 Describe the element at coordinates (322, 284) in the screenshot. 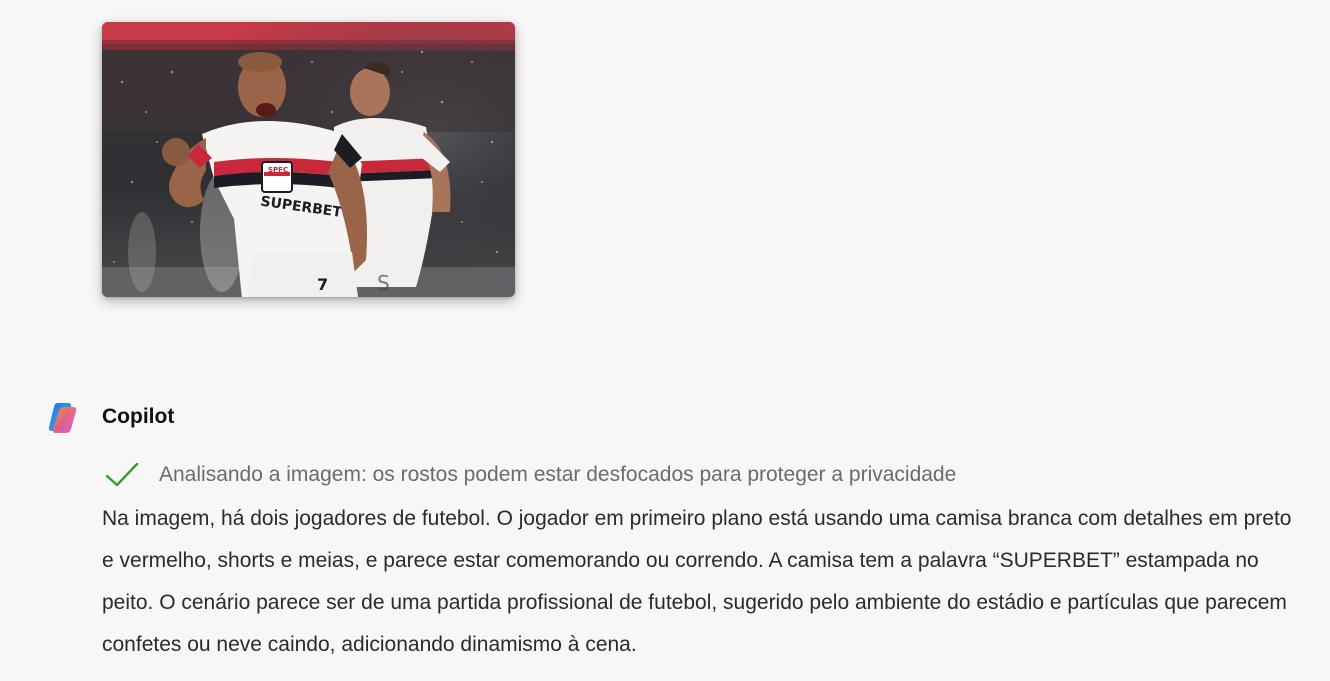

I see `svg-text: 7` at that location.